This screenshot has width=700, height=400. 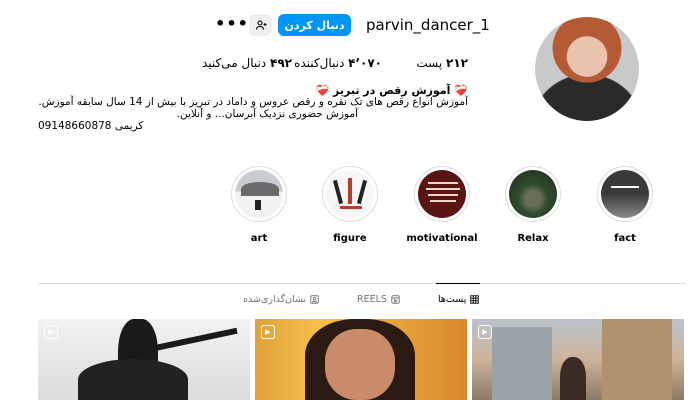 I want to click on more-options-button: •••, so click(x=231, y=23).